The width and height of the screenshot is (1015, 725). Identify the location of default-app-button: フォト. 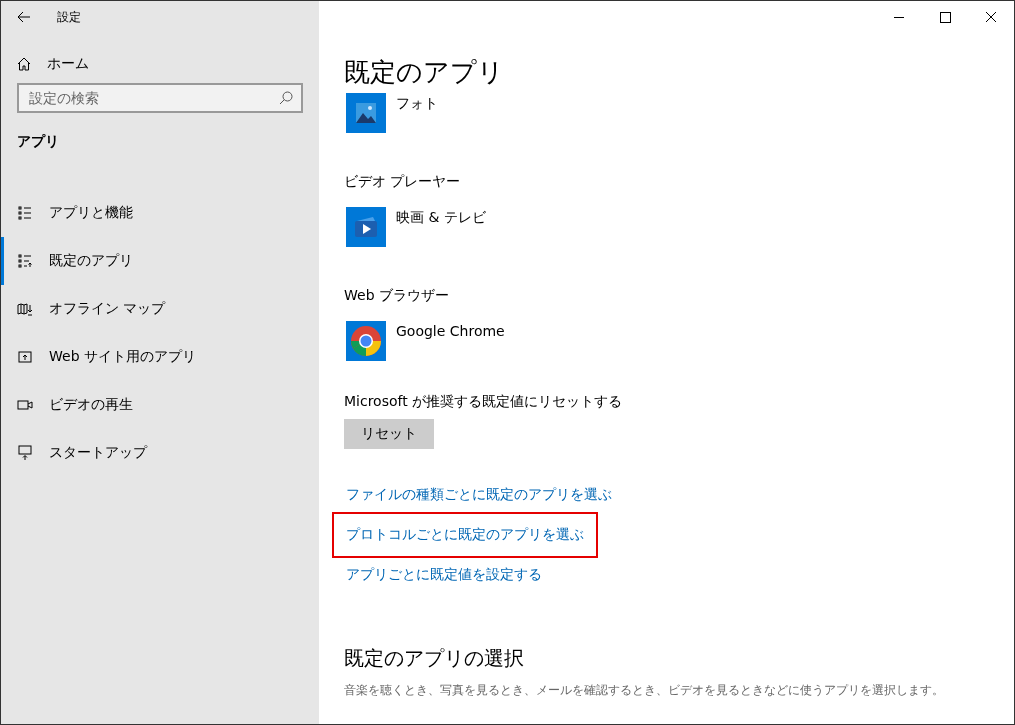
(679, 113).